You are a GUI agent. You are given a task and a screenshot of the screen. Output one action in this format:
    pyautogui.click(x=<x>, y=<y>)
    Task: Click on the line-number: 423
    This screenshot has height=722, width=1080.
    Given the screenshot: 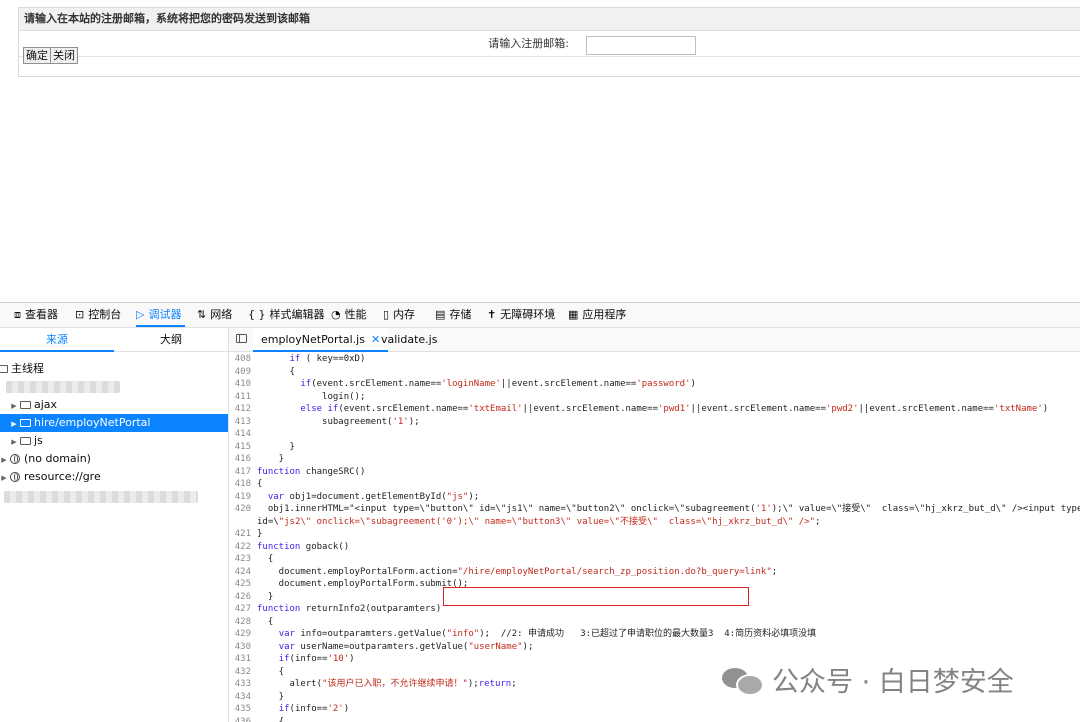 What is the action you would take?
    pyautogui.click(x=243, y=559)
    